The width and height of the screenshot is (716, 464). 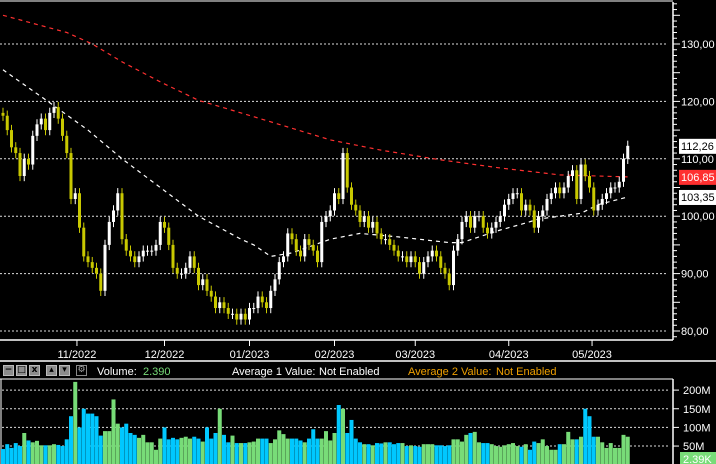 I want to click on price-tick-label: 130,00, so click(x=698, y=45).